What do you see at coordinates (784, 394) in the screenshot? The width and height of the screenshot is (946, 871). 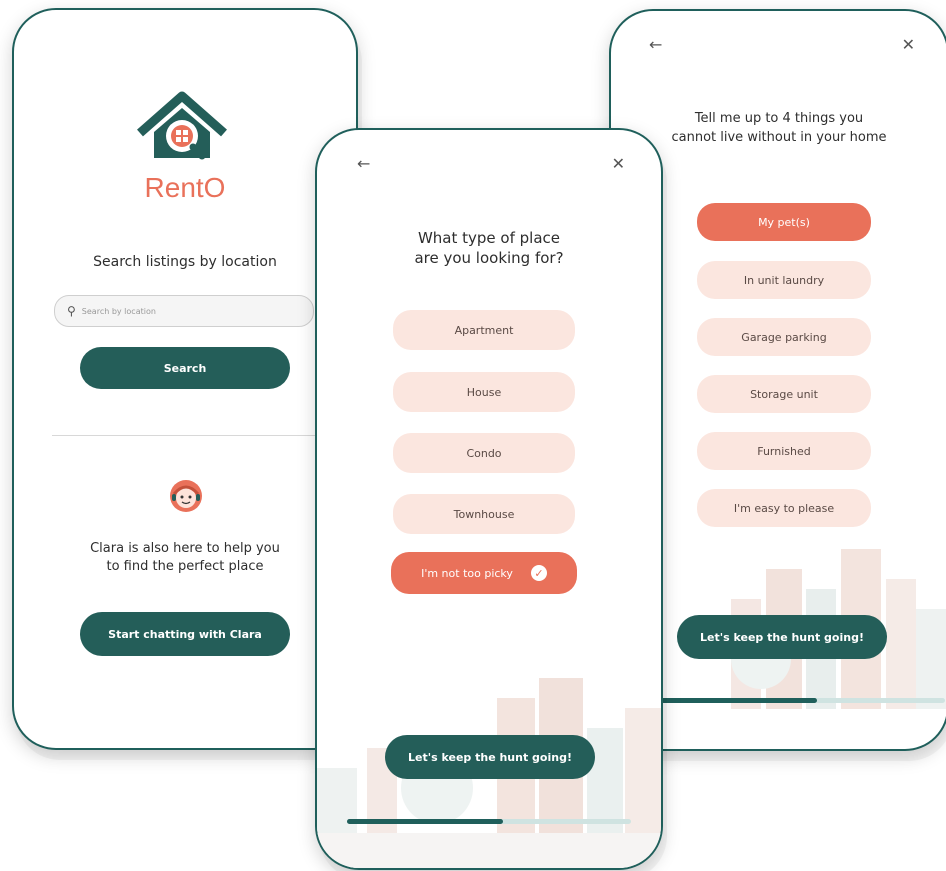 I see `option-storage-unit: Storage unit` at bounding box center [784, 394].